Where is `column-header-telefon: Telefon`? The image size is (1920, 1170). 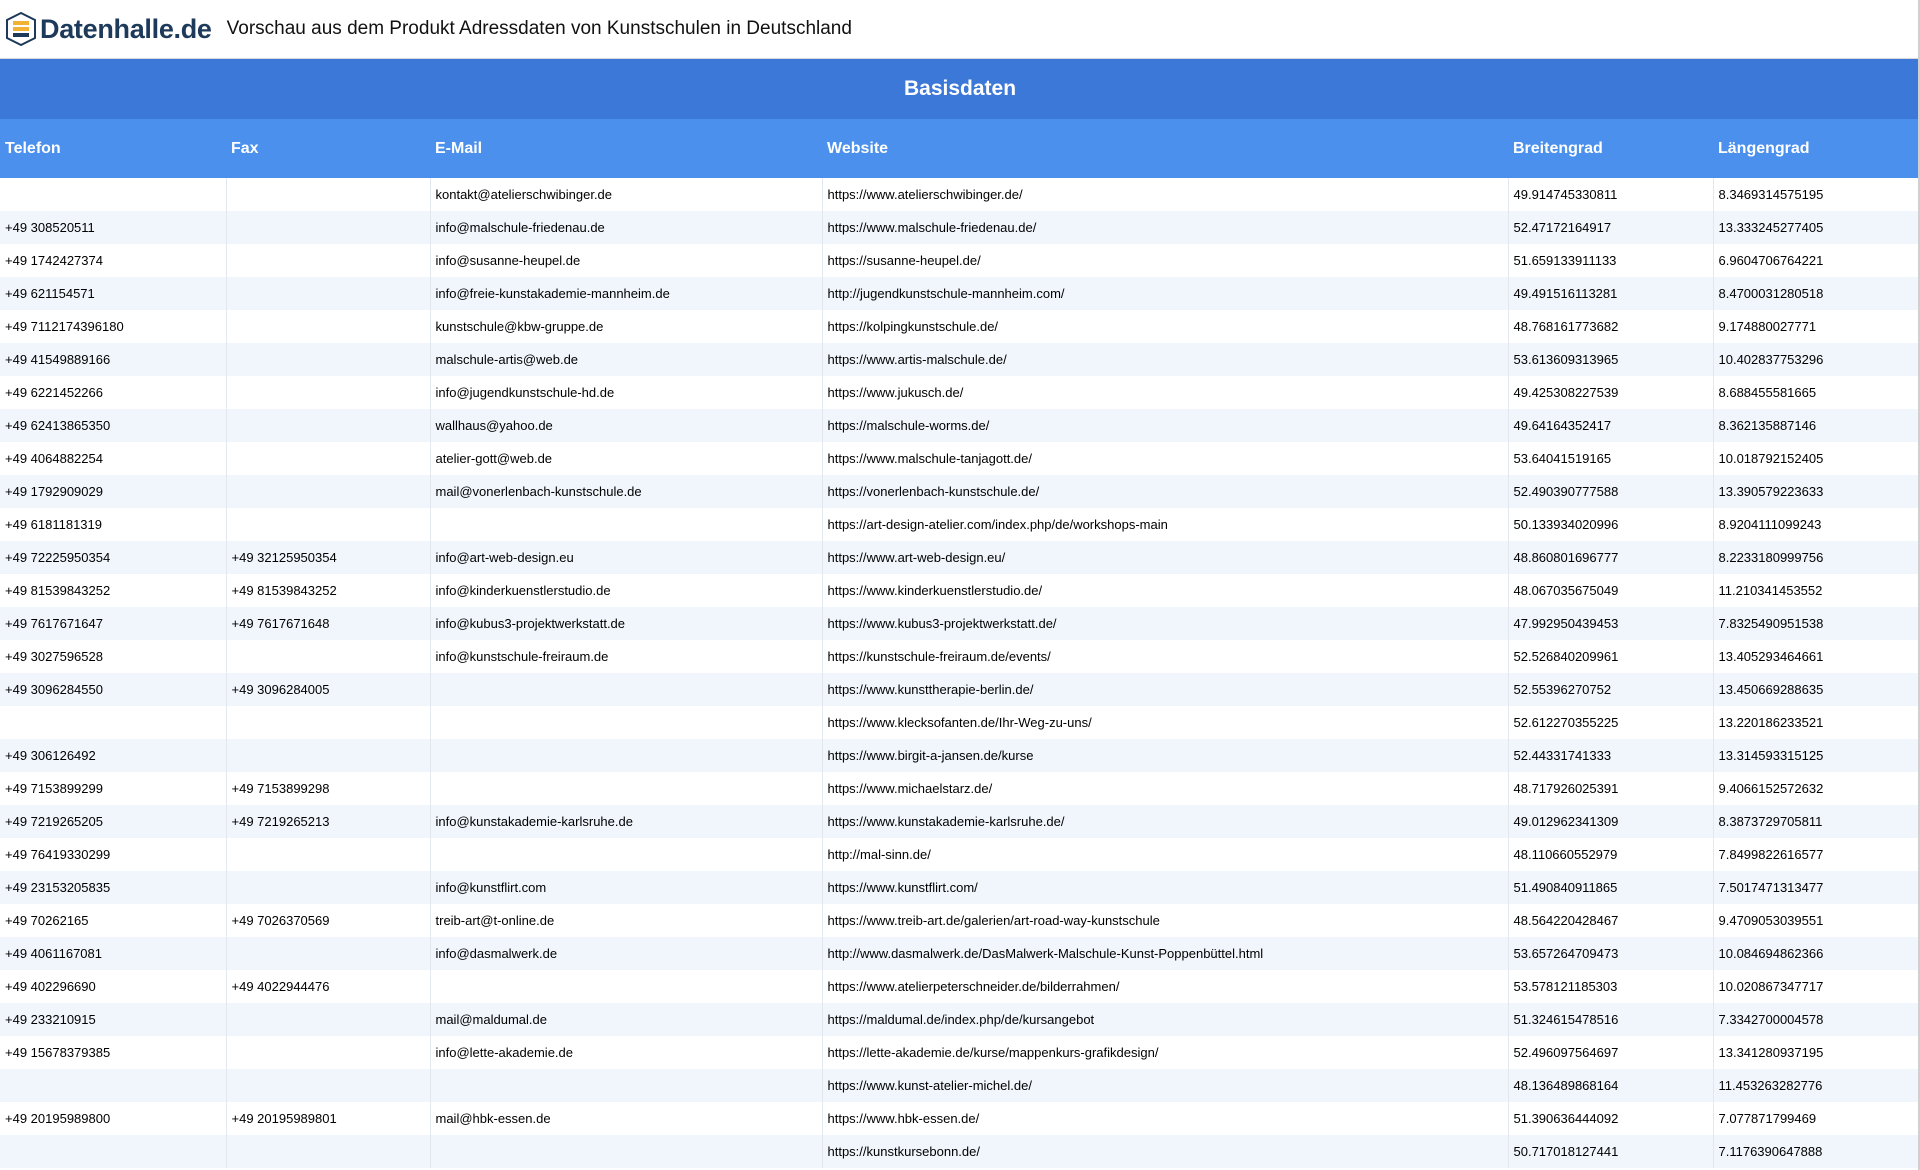
column-header-telefon: Telefon is located at coordinates (113, 148).